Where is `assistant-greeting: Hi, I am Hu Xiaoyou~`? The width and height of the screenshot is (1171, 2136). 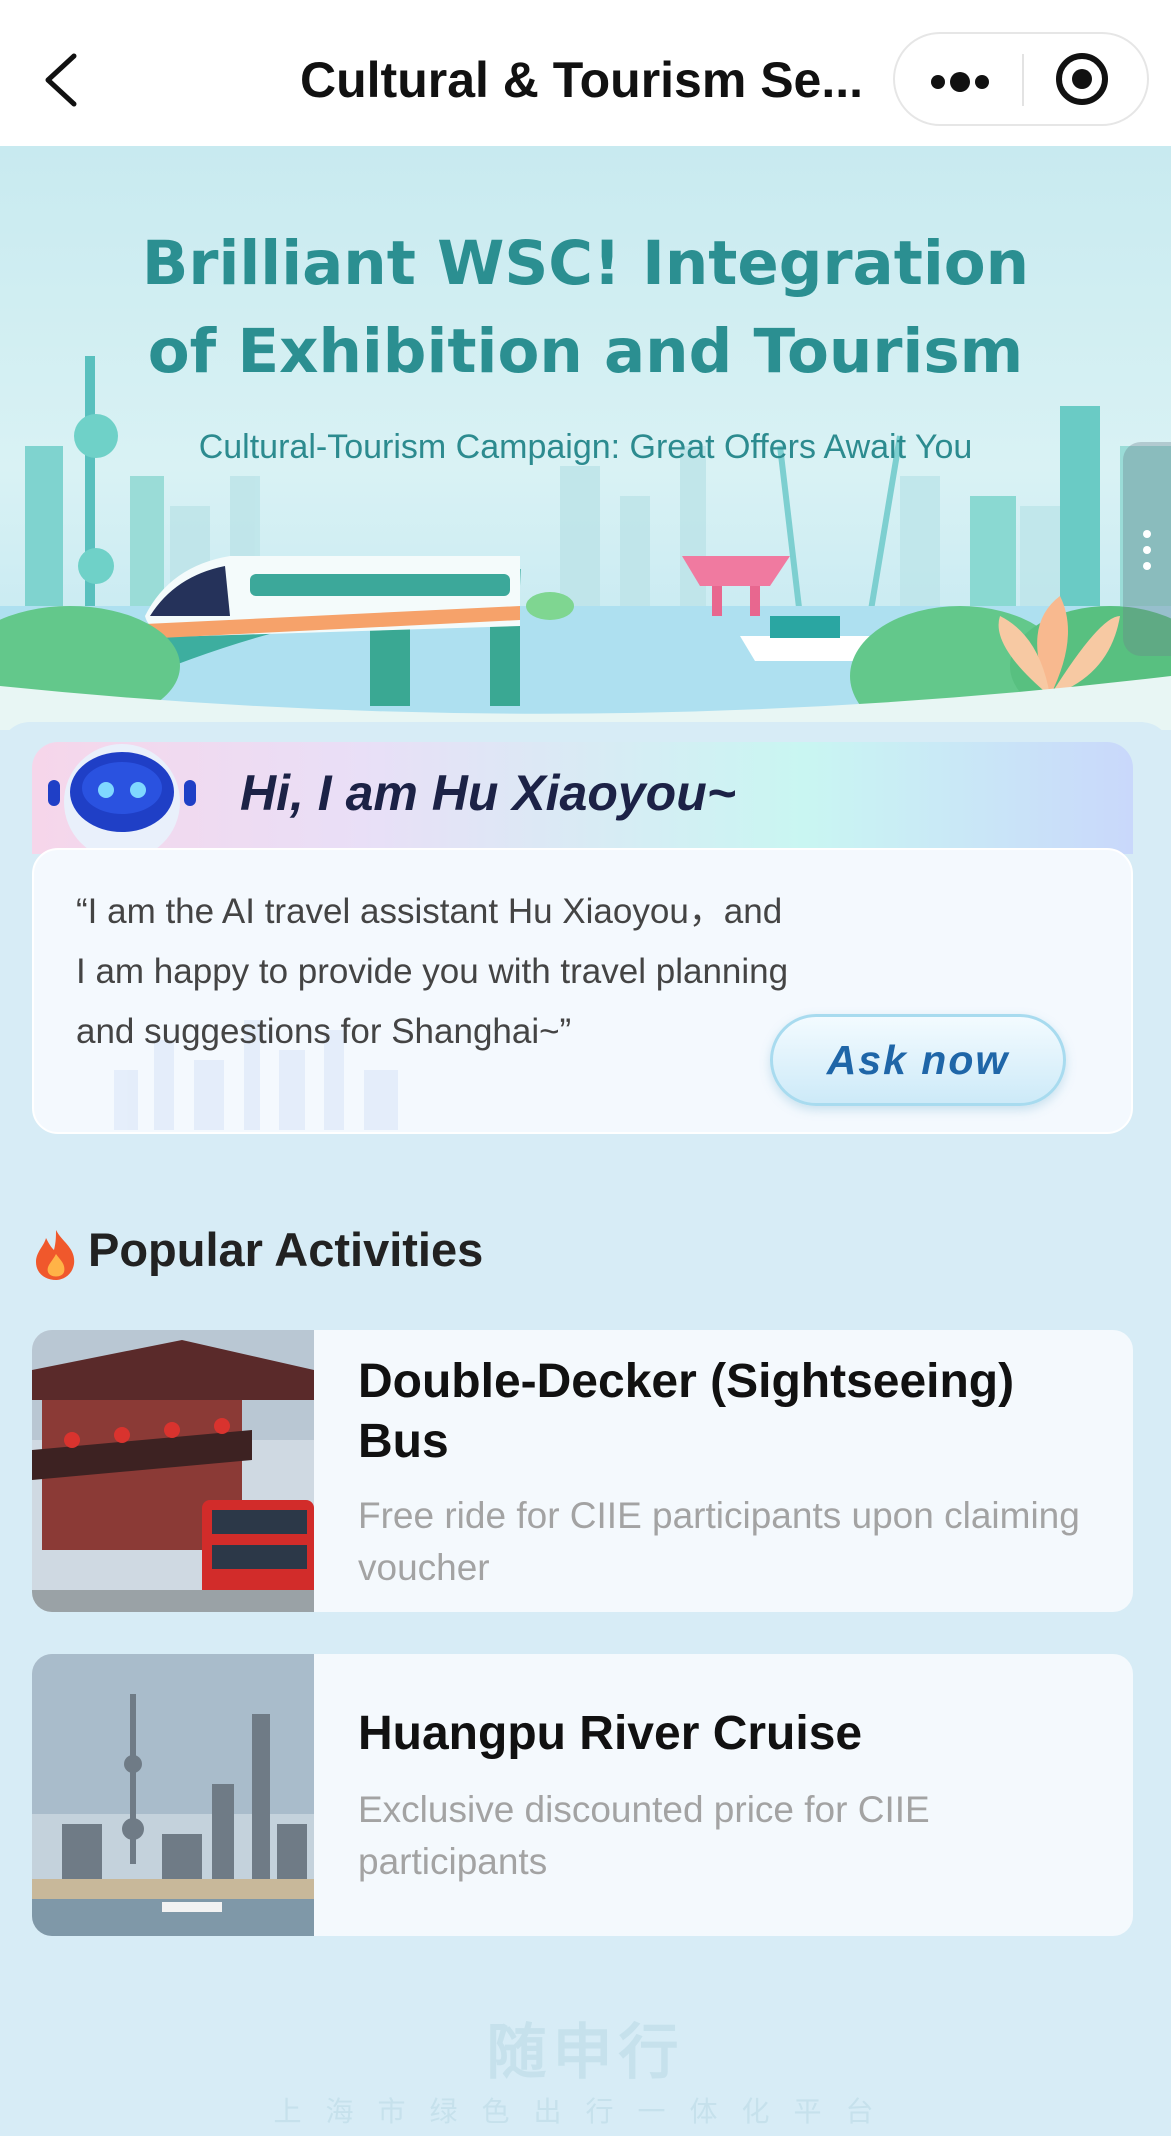
assistant-greeting: Hi, I am Hu Xiaoyou~ is located at coordinates (488, 793).